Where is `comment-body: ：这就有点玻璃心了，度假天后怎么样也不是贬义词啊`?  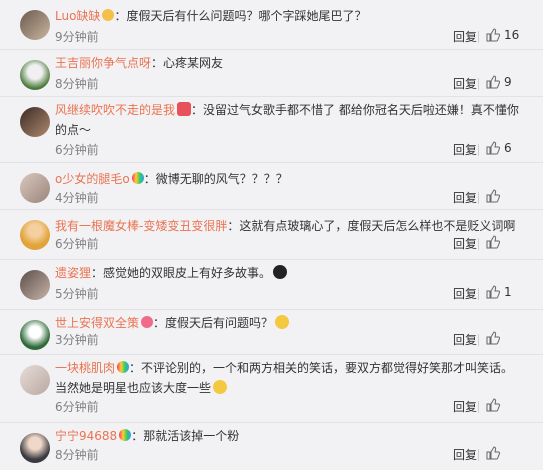
comment-body: ：这就有点玻璃心了，度假天后怎么样也不是贬义词啊 is located at coordinates (371, 226).